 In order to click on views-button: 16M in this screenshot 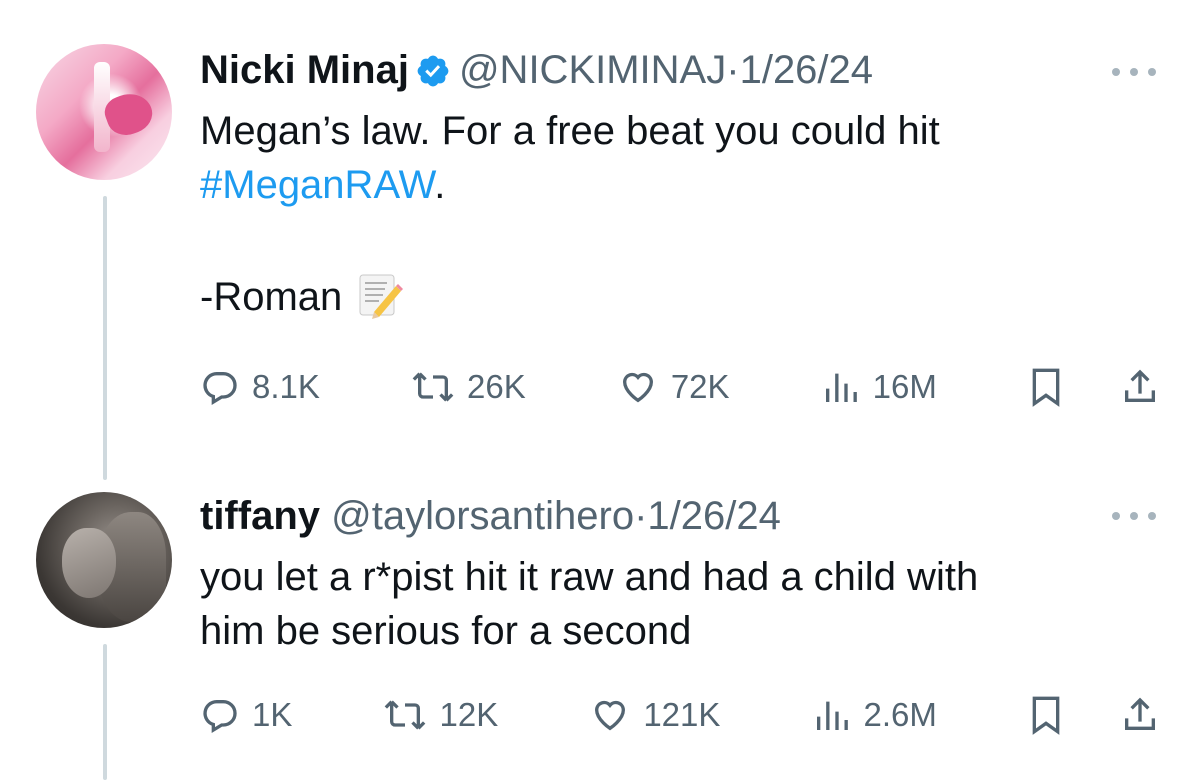, I will do `click(879, 387)`.